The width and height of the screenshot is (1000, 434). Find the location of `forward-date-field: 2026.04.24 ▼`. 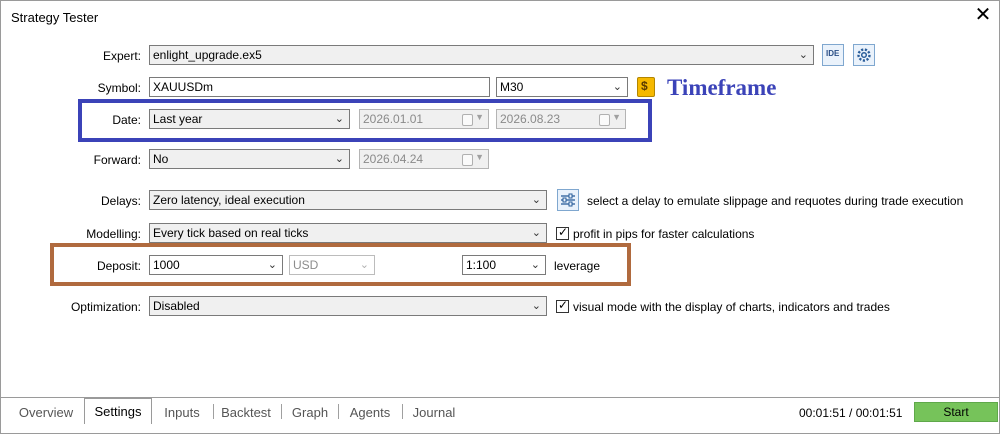

forward-date-field: 2026.04.24 ▼ is located at coordinates (424, 159).